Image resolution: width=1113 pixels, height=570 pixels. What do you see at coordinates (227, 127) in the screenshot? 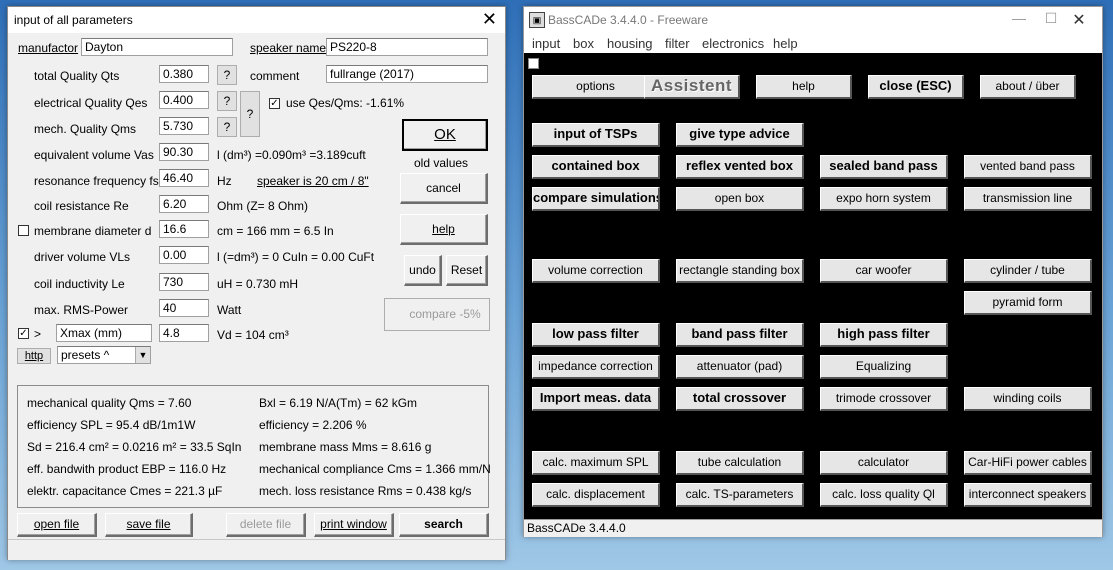
I see `qms-help-button: ?` at bounding box center [227, 127].